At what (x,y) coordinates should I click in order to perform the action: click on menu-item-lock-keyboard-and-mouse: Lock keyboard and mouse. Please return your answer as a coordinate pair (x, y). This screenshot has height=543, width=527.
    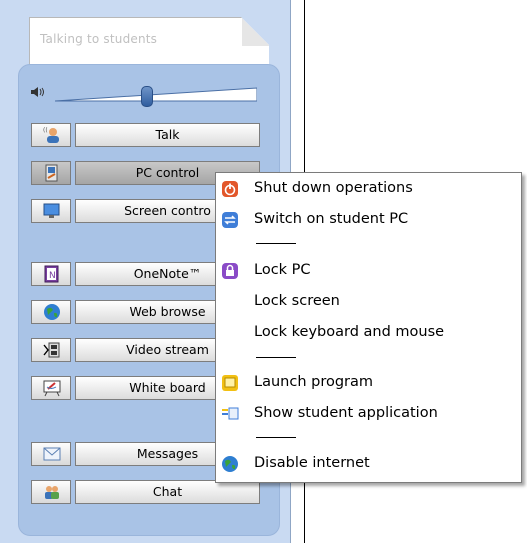
    Looking at the image, I should click on (366, 333).